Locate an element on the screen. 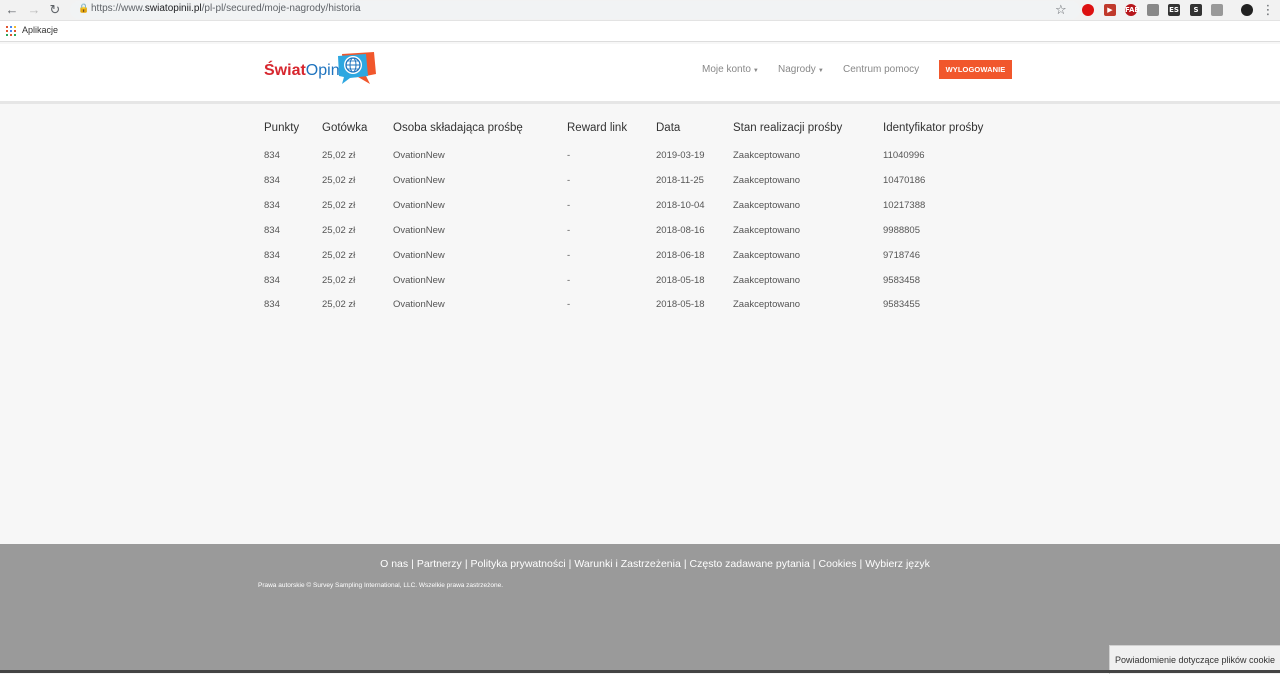  cell-request-id: 10470186 is located at coordinates (904, 180).